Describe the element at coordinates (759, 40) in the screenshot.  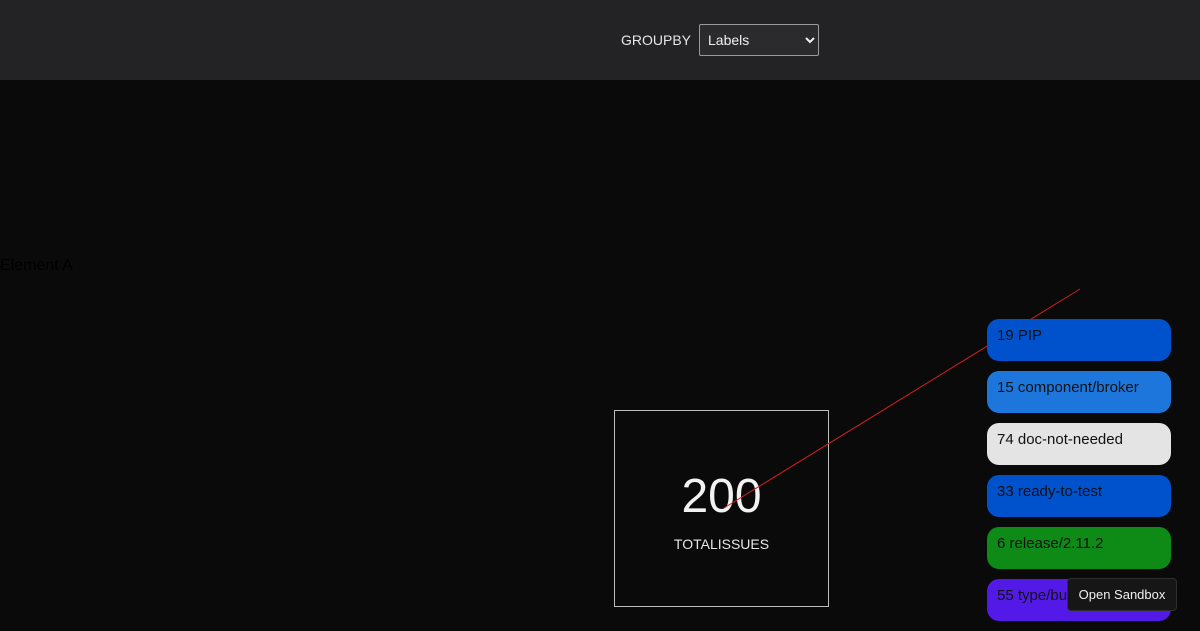
I see `groupby-select: Labels` at that location.